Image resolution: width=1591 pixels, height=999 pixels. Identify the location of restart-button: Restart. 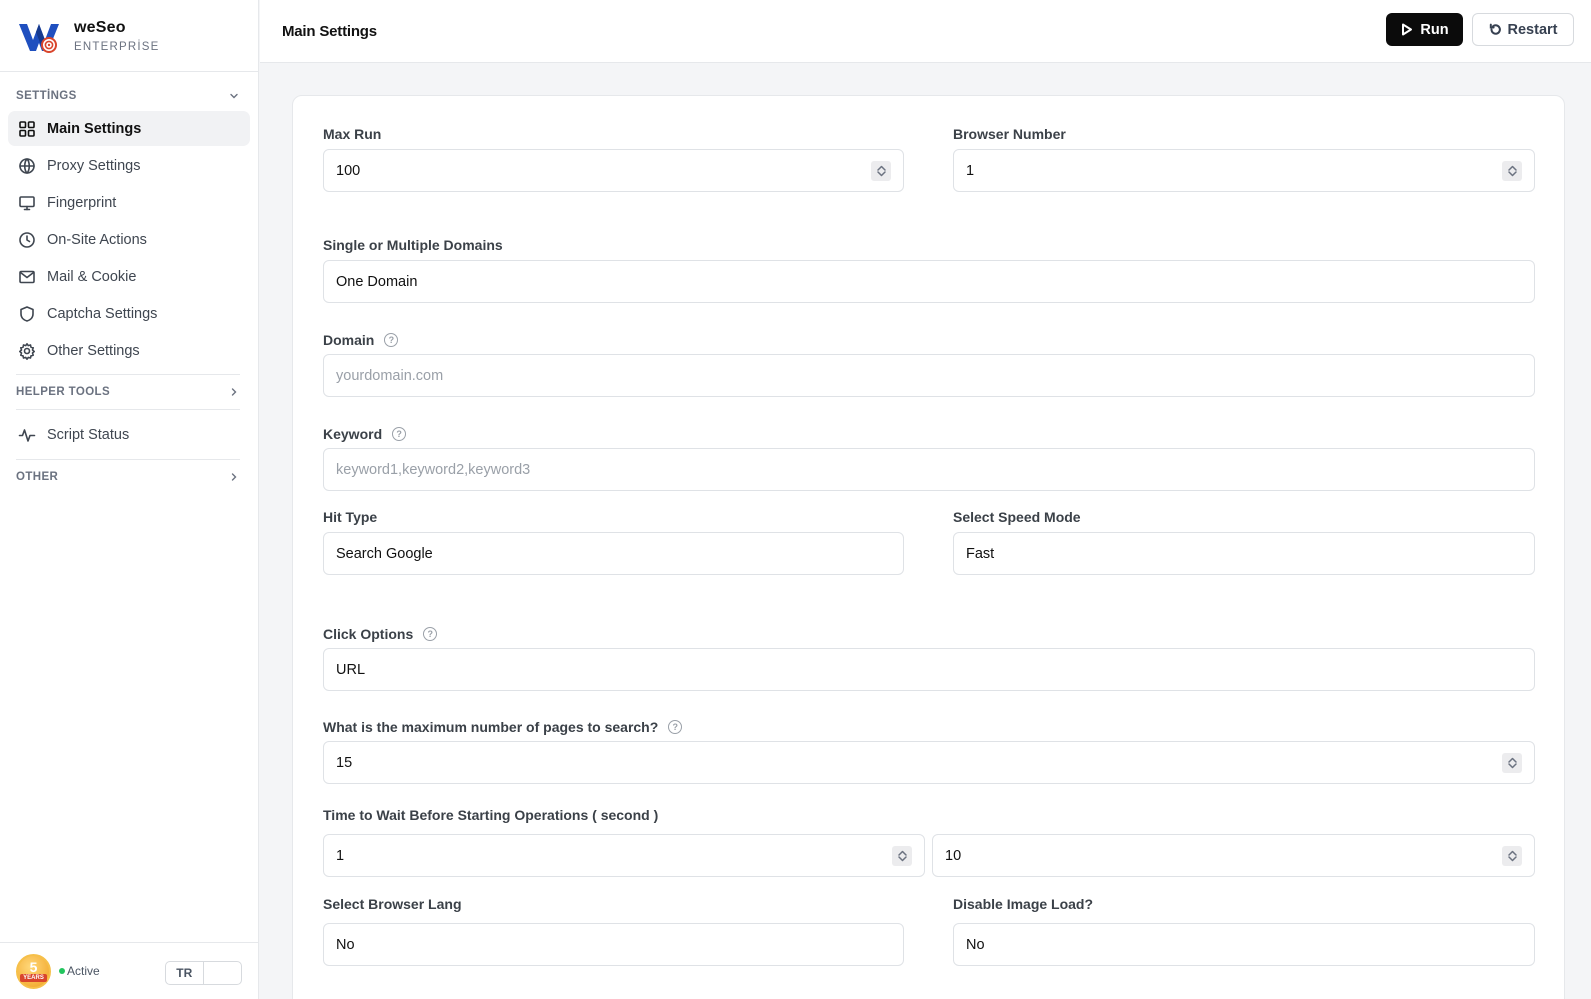
(1523, 29).